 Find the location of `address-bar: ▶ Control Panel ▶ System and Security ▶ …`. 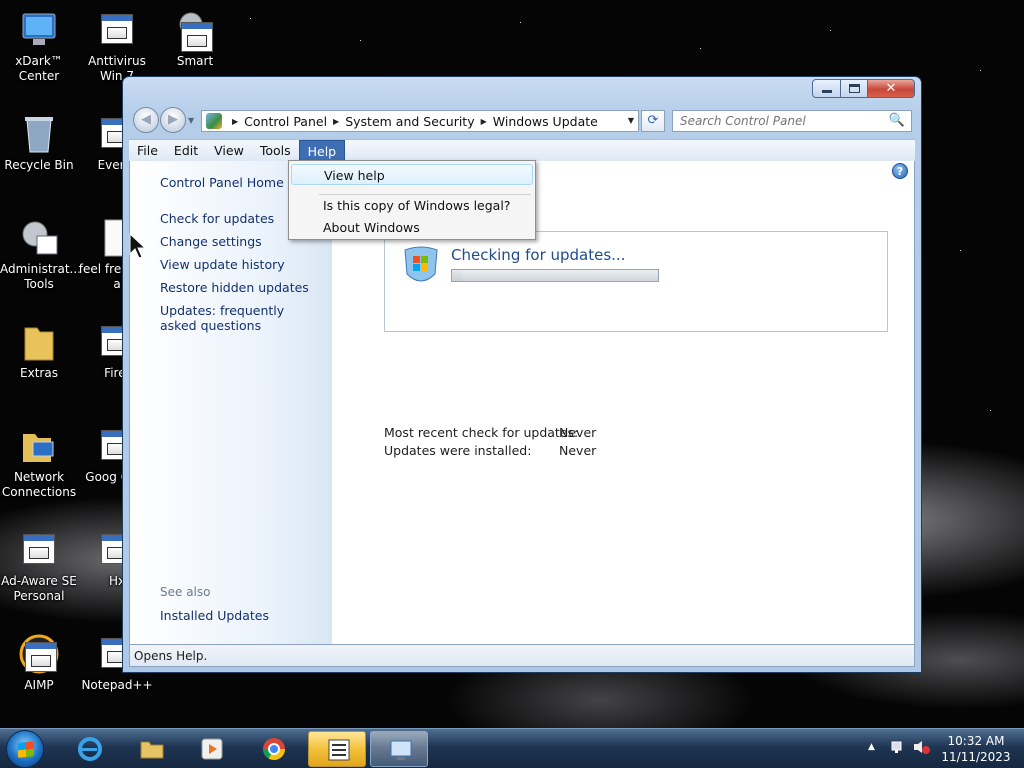

address-bar: ▶ Control Panel ▶ System and Security ▶ … is located at coordinates (420, 121).